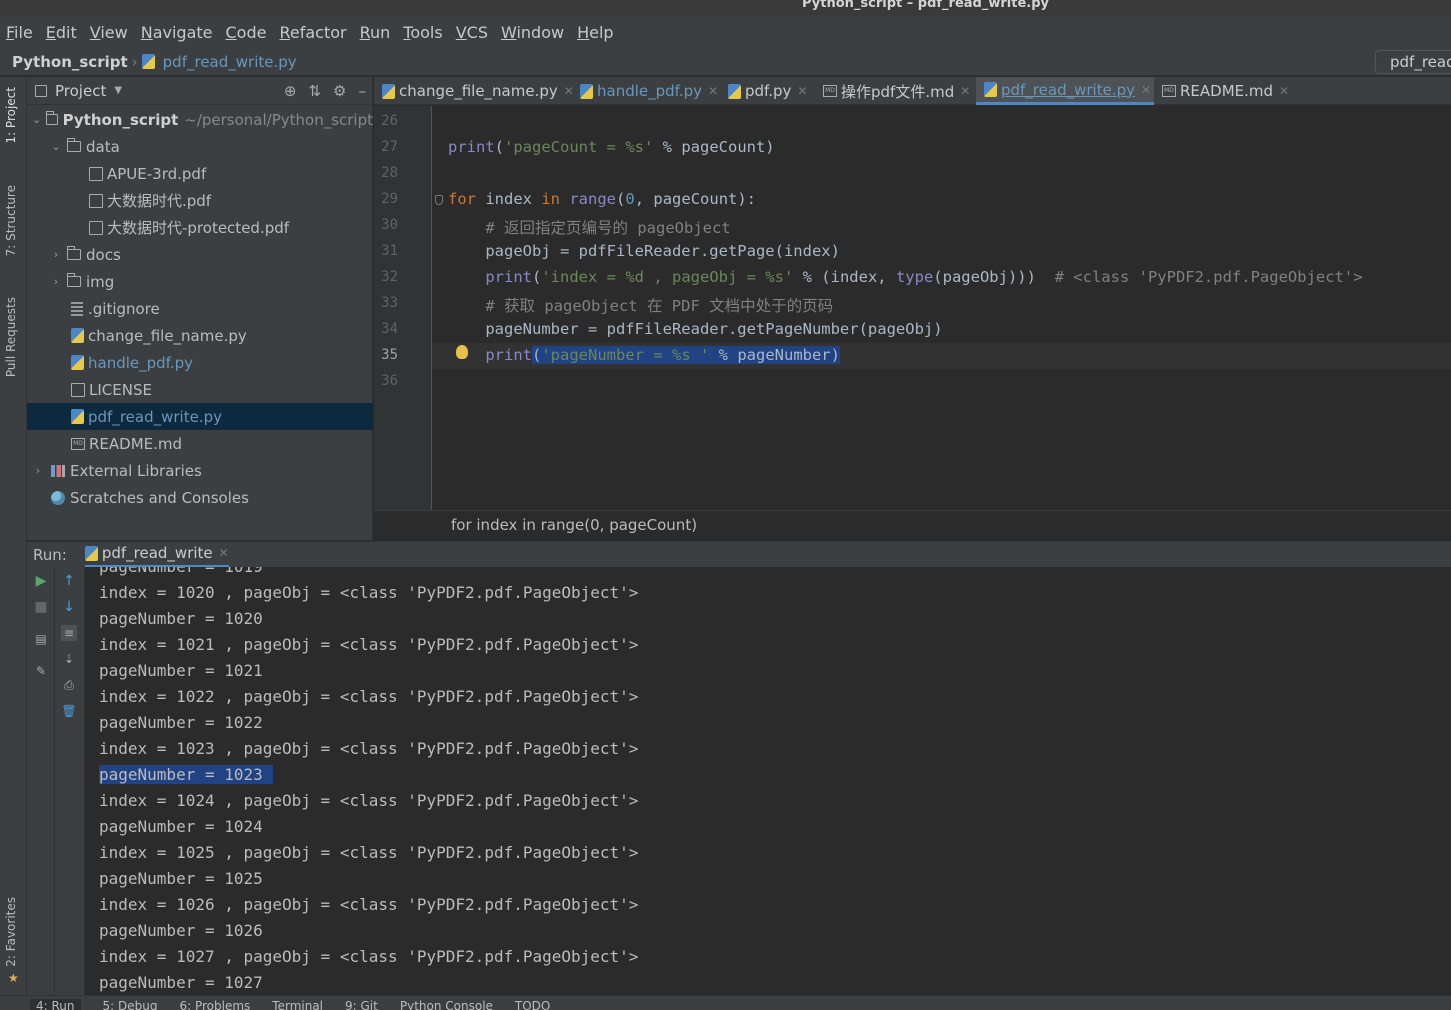 The width and height of the screenshot is (1451, 1010). I want to click on root-name: Python_script, so click(120, 119).